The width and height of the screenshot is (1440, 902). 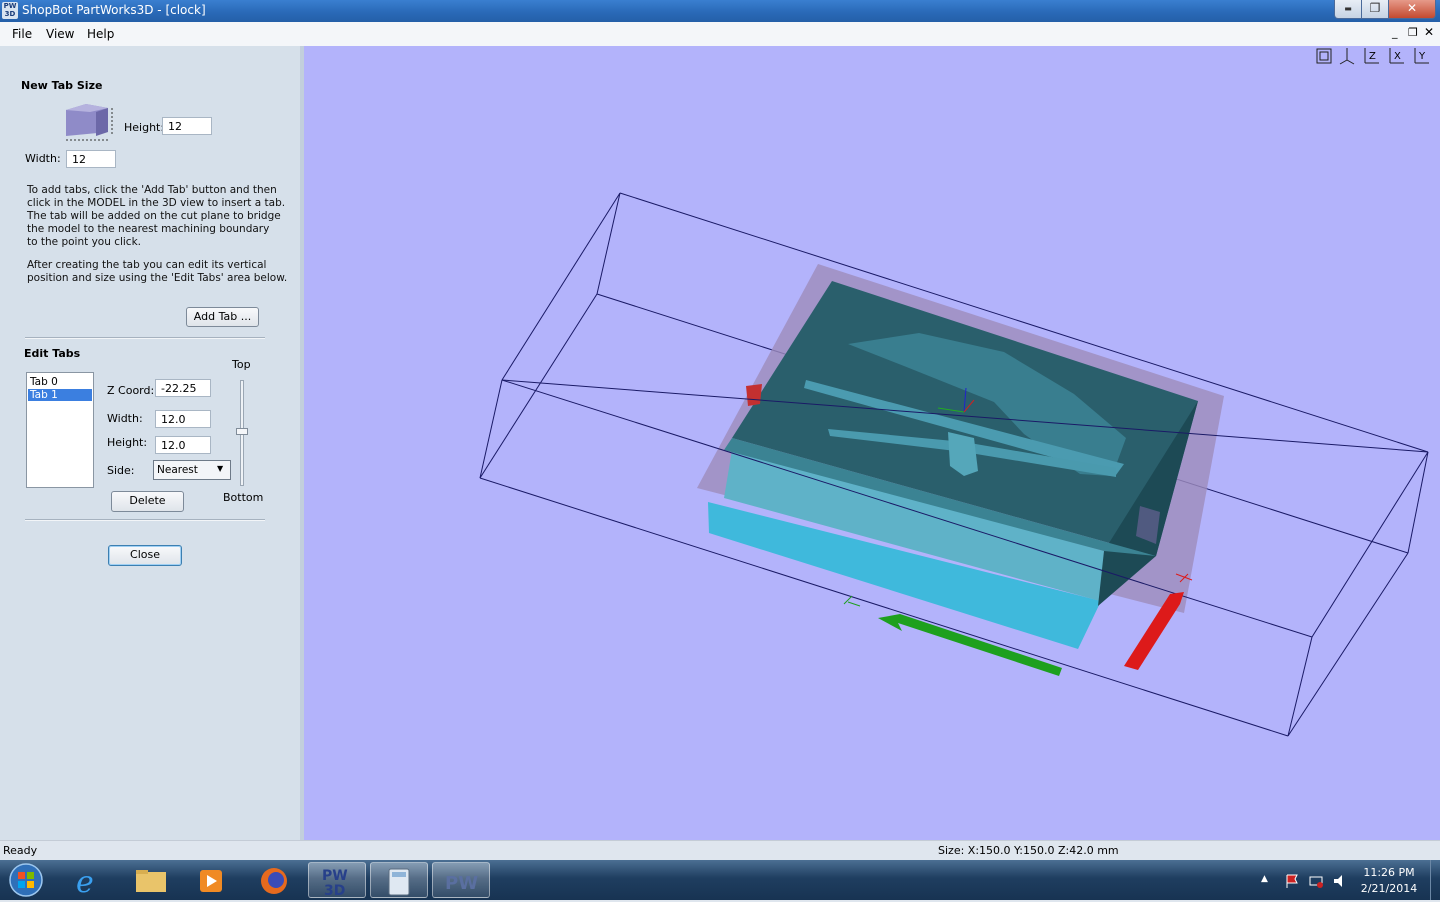 I want to click on y-view-icon: Y, so click(x=1421, y=56).